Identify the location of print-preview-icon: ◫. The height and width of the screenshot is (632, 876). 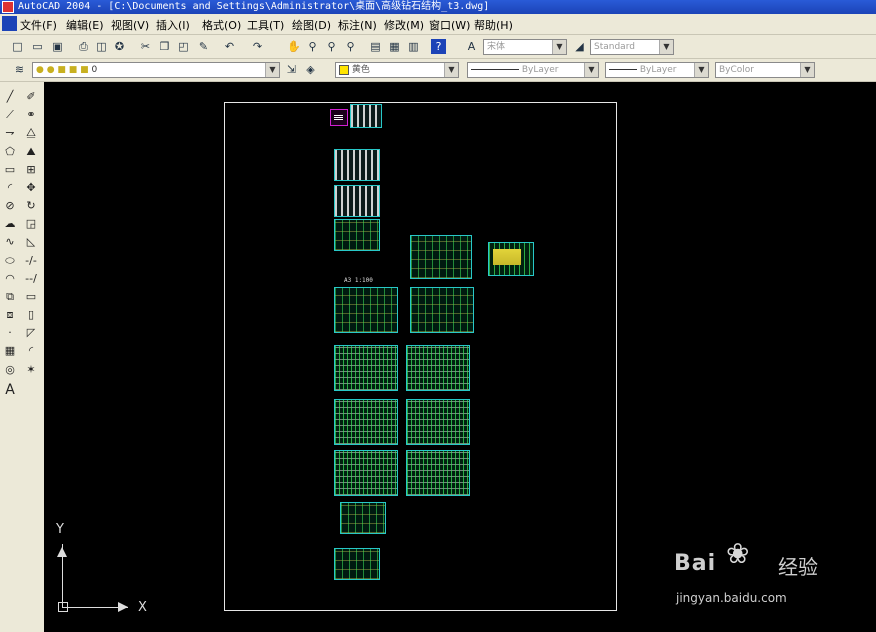
(101, 46).